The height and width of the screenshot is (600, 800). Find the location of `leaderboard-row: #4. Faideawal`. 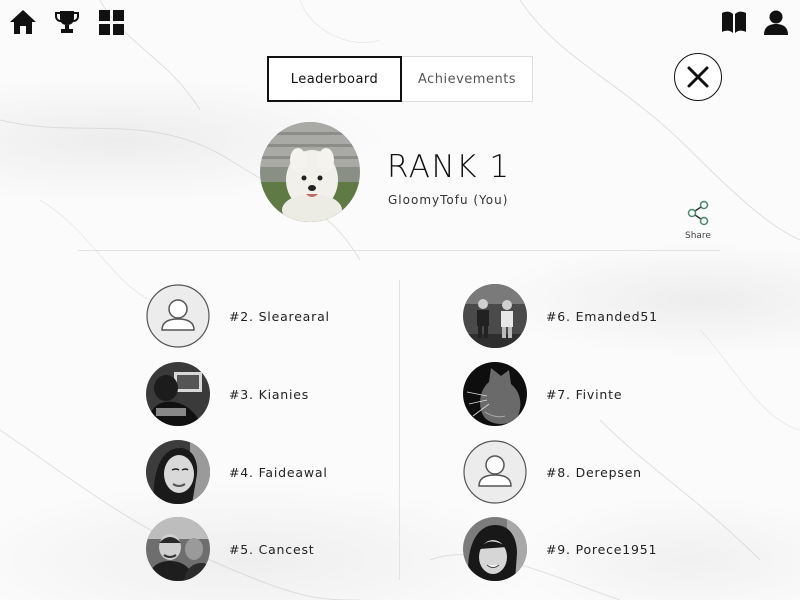

leaderboard-row: #4. Faideawal is located at coordinates (237, 472).